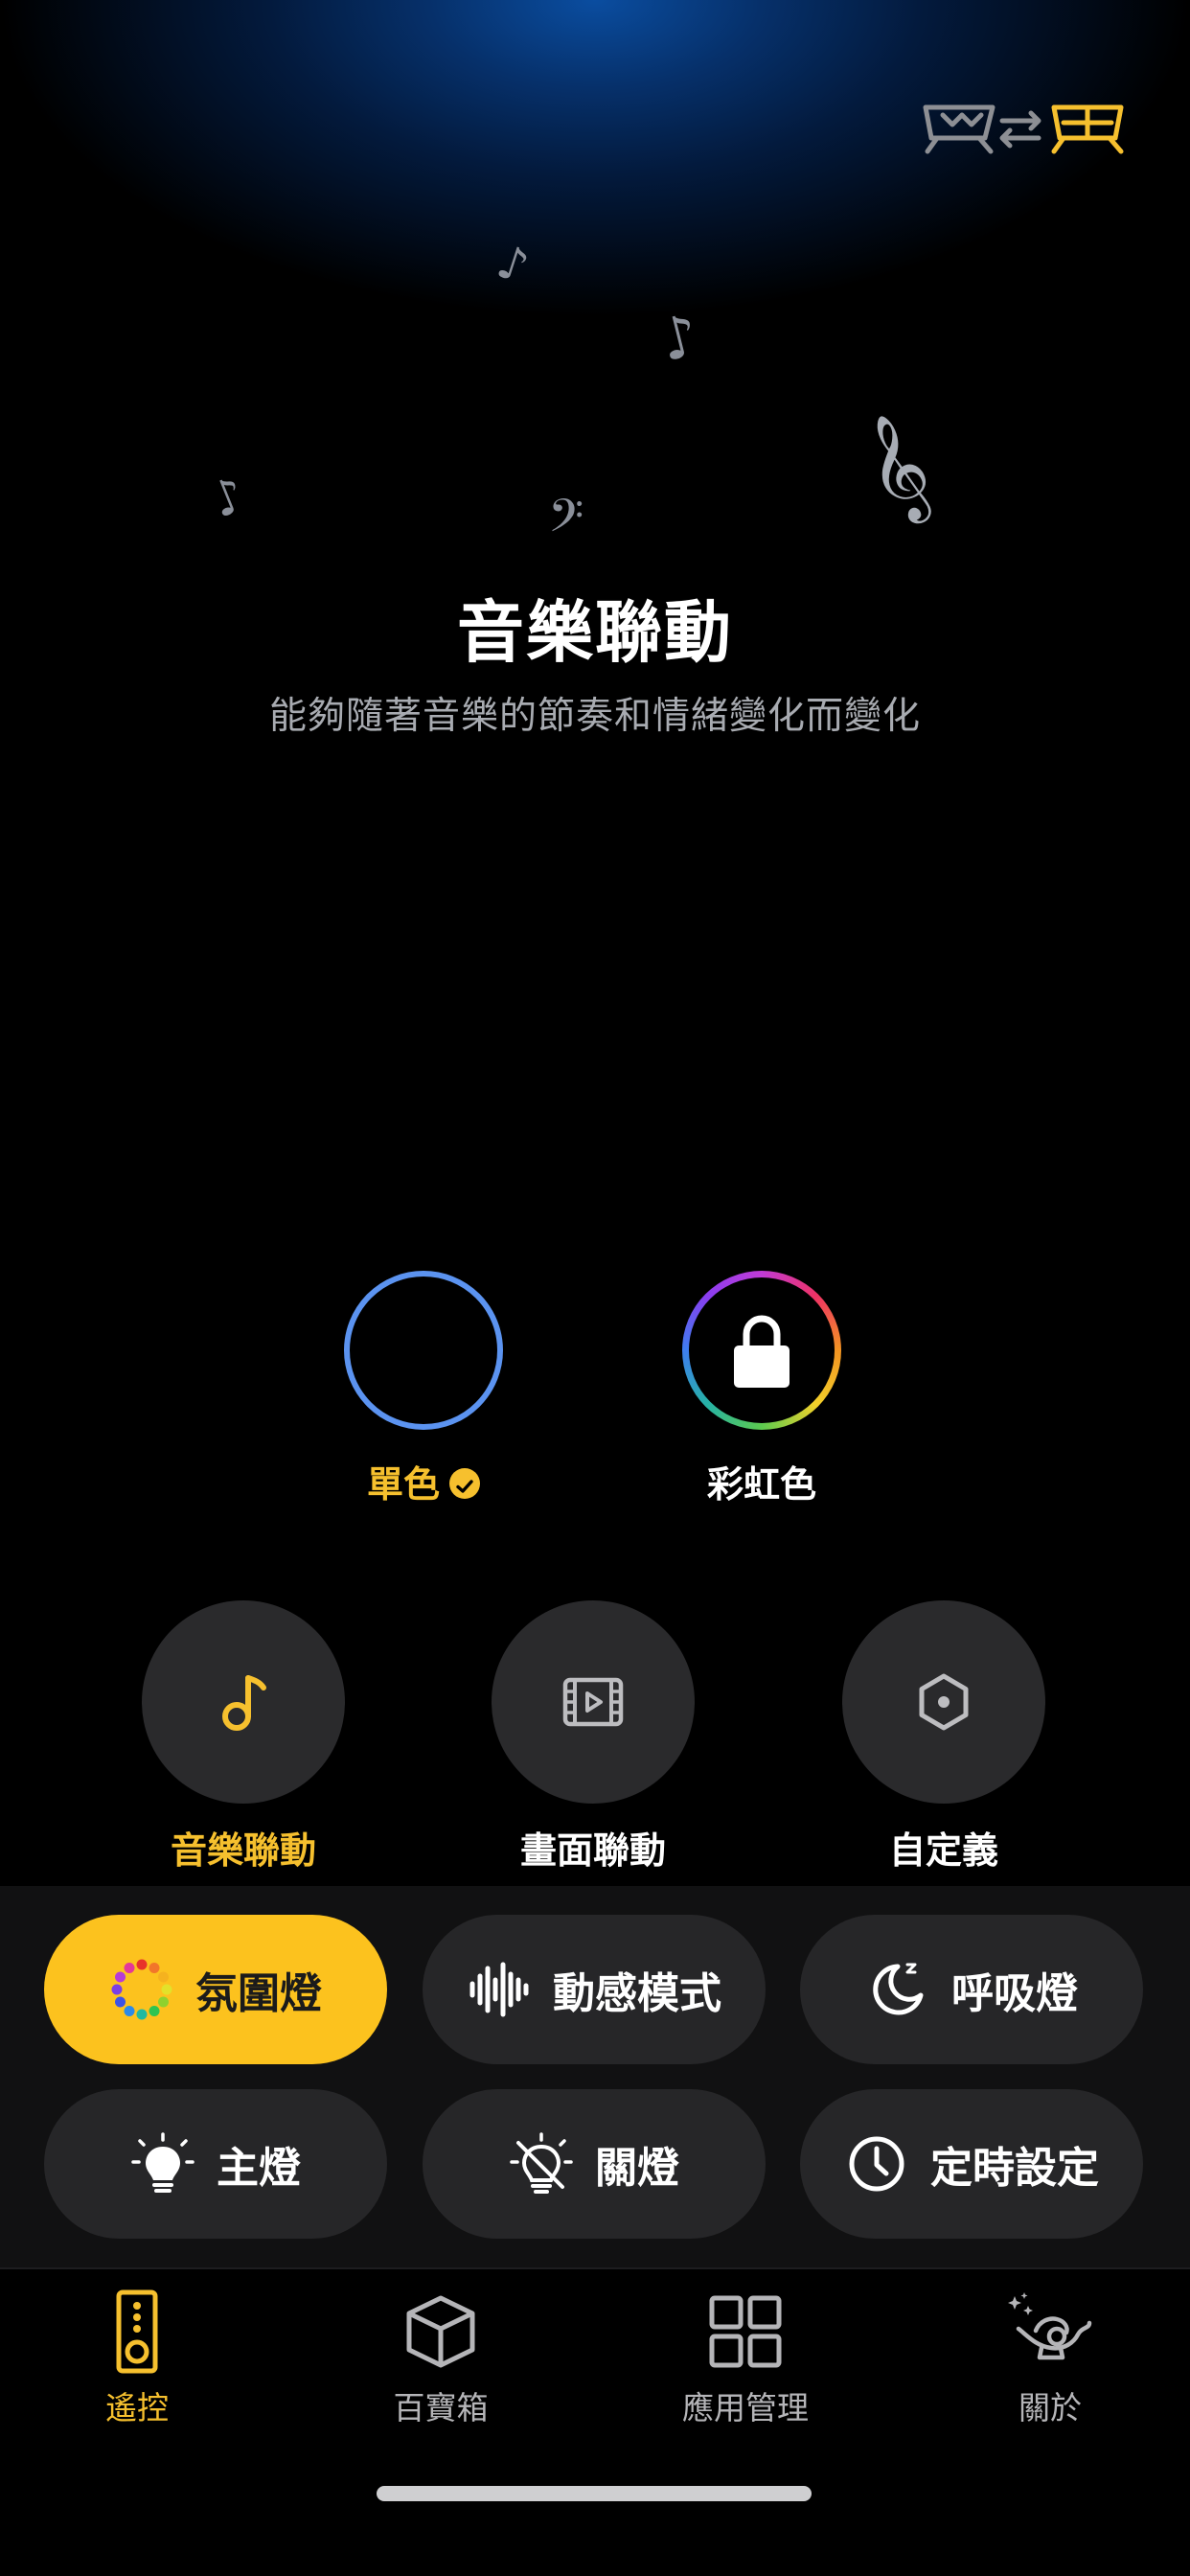  Describe the element at coordinates (403, 1484) in the screenshot. I see `single-color-label: 單色` at that location.